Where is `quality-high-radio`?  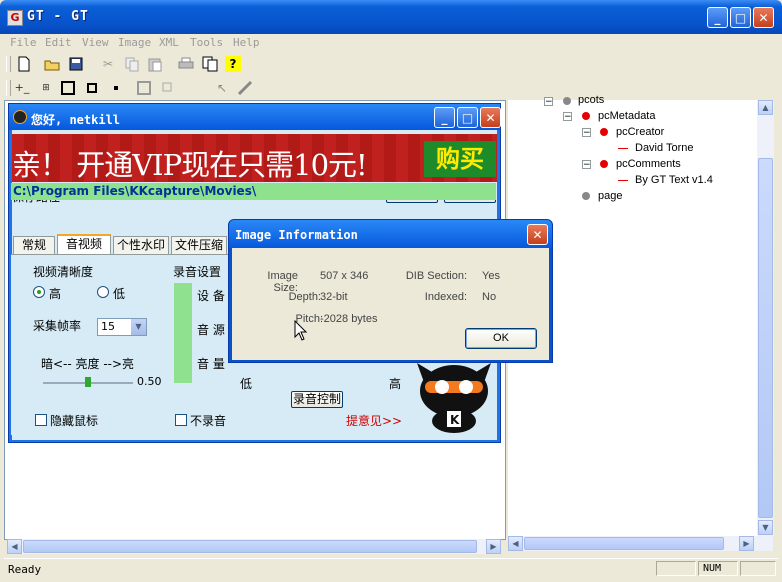 quality-high-radio is located at coordinates (39, 292).